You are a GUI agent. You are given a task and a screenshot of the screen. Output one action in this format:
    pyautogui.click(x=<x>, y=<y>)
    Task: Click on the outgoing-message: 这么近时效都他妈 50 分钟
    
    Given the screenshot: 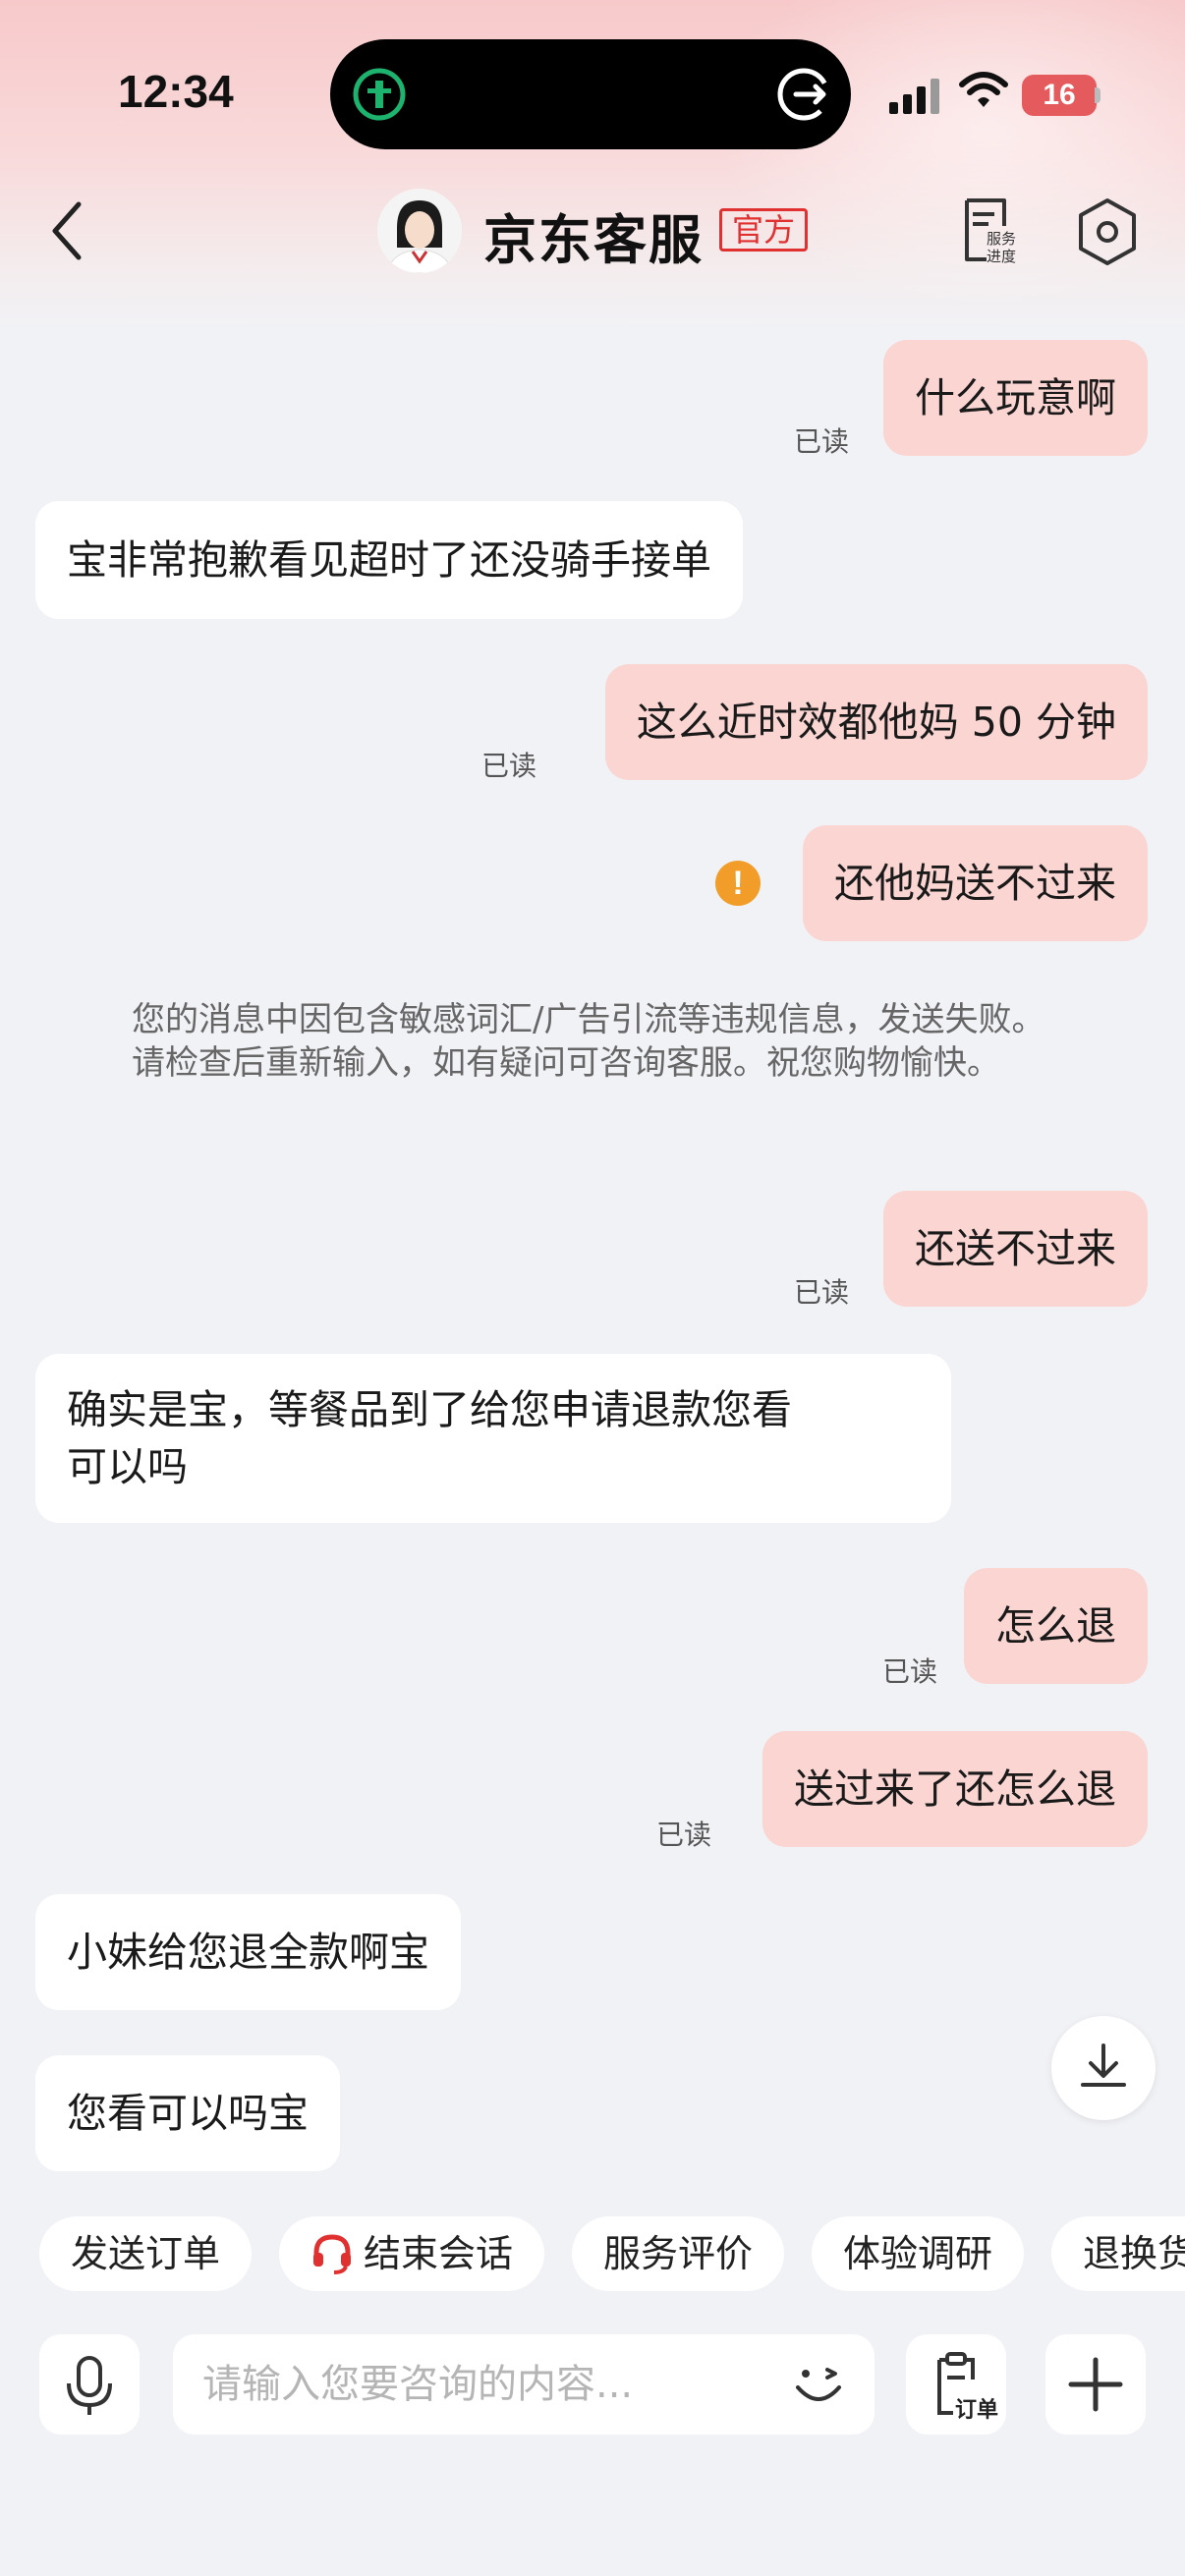 What is the action you would take?
    pyautogui.click(x=876, y=722)
    